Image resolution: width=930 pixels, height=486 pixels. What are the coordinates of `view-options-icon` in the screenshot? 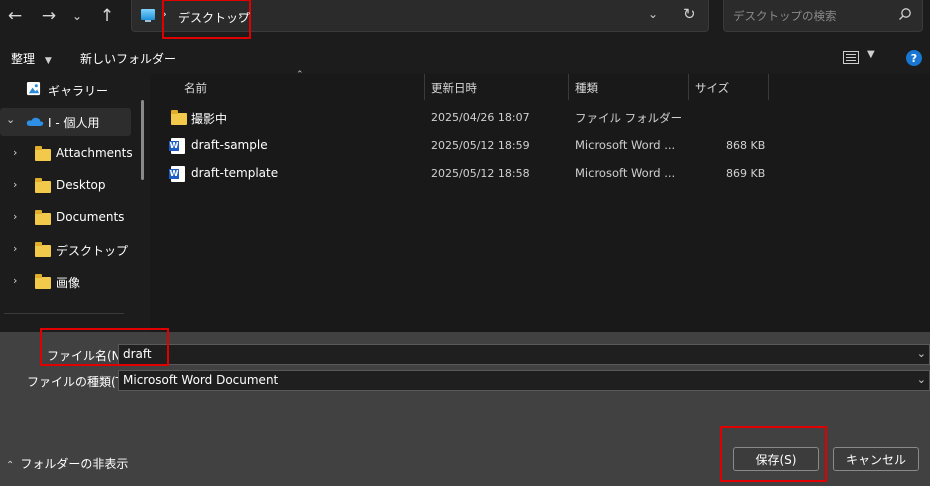 It's located at (851, 57).